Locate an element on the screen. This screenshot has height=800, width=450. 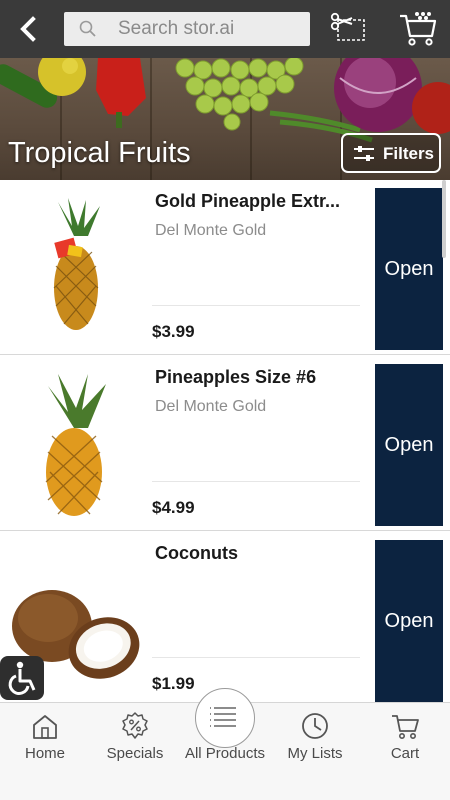
all-products-button is located at coordinates (225, 718).